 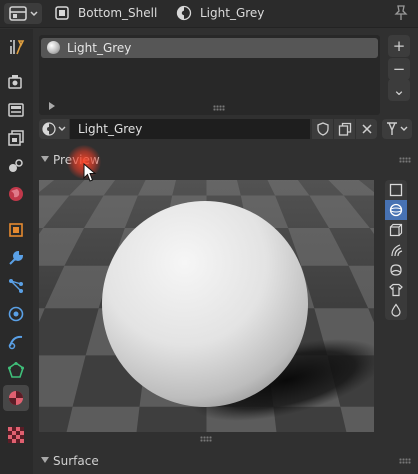 I want to click on editor-type-icon, so click(x=23, y=13).